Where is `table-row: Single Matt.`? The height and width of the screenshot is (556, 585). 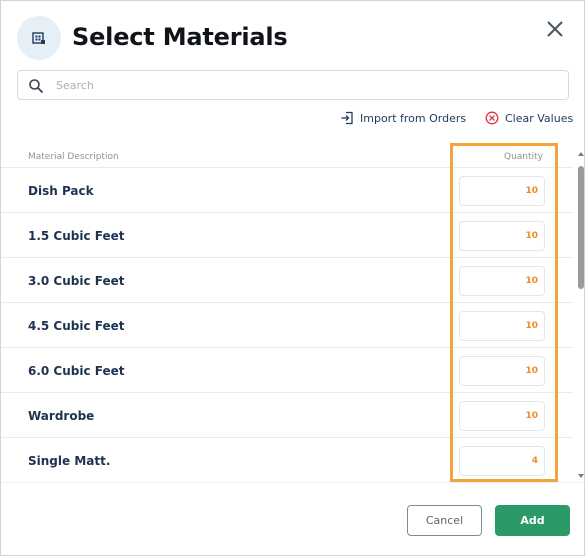
table-row: Single Matt. is located at coordinates (287, 459).